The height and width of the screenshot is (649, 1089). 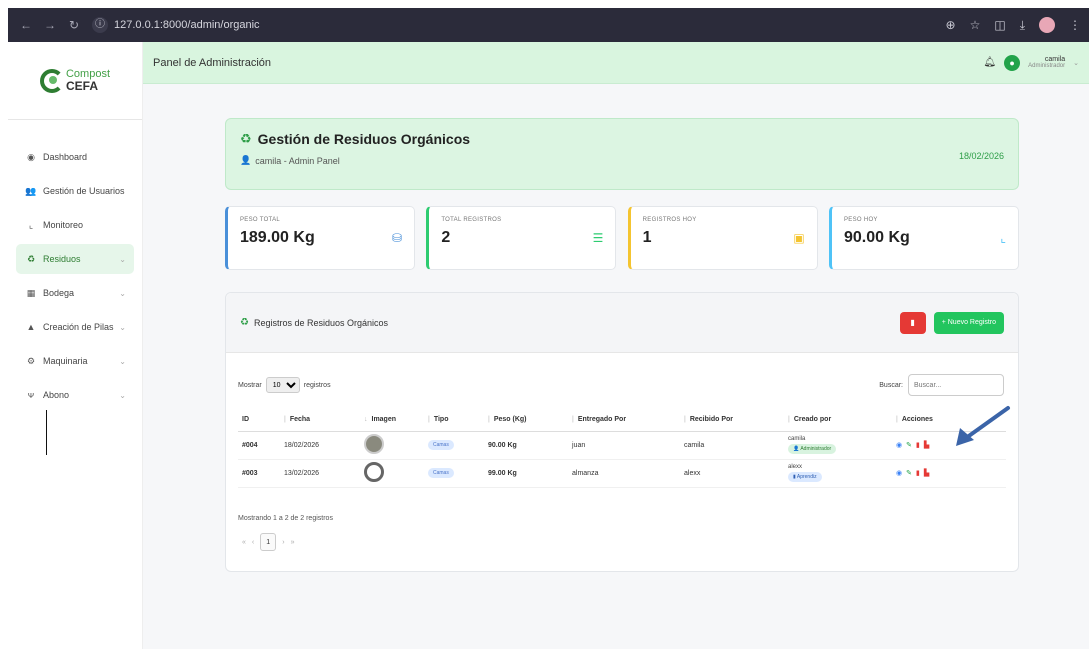 I want to click on user-menu: camila Administrador, so click(x=1046, y=62).